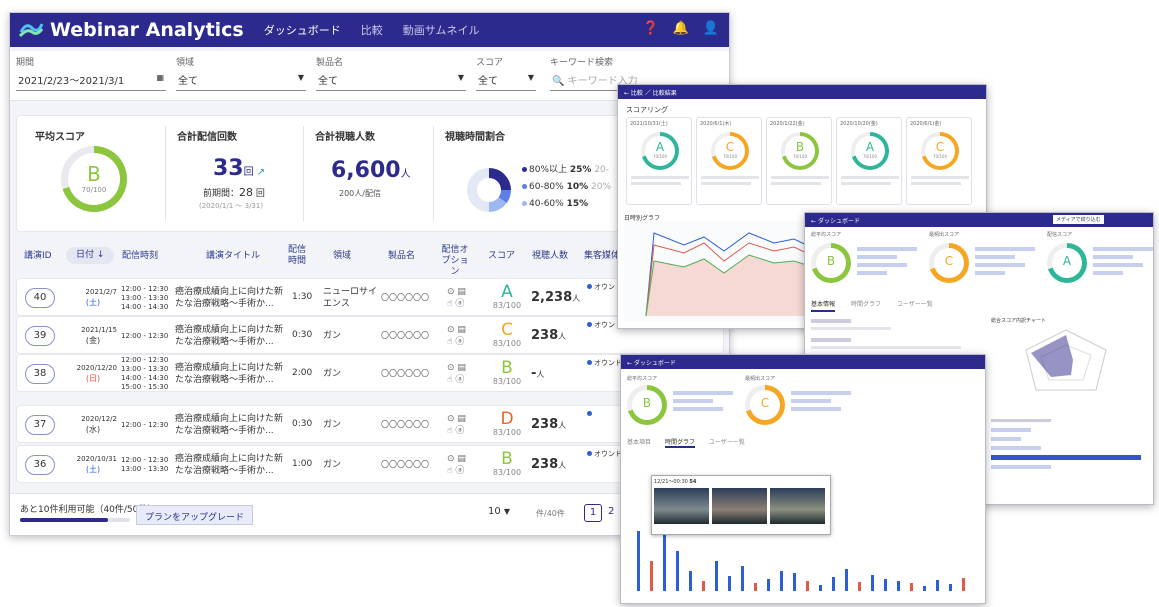 The height and width of the screenshot is (607, 1159). I want to click on col-score: スコア, so click(501, 256).